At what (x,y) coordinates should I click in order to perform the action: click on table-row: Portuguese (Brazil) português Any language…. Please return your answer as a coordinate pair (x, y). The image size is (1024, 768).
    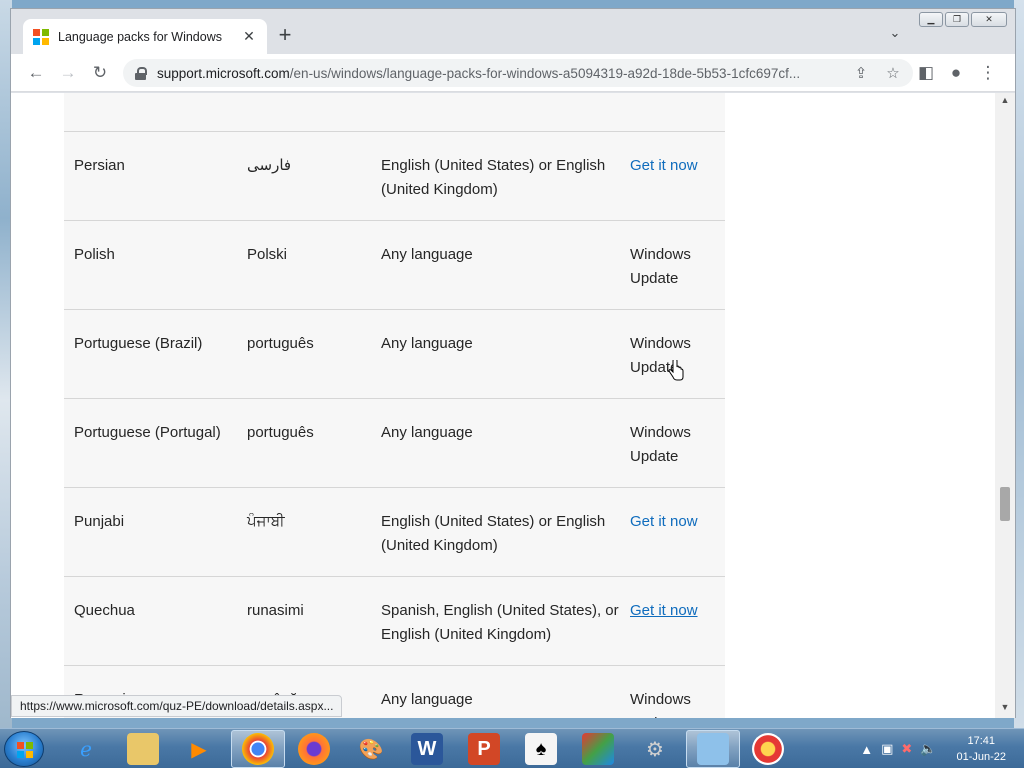
    Looking at the image, I should click on (394, 354).